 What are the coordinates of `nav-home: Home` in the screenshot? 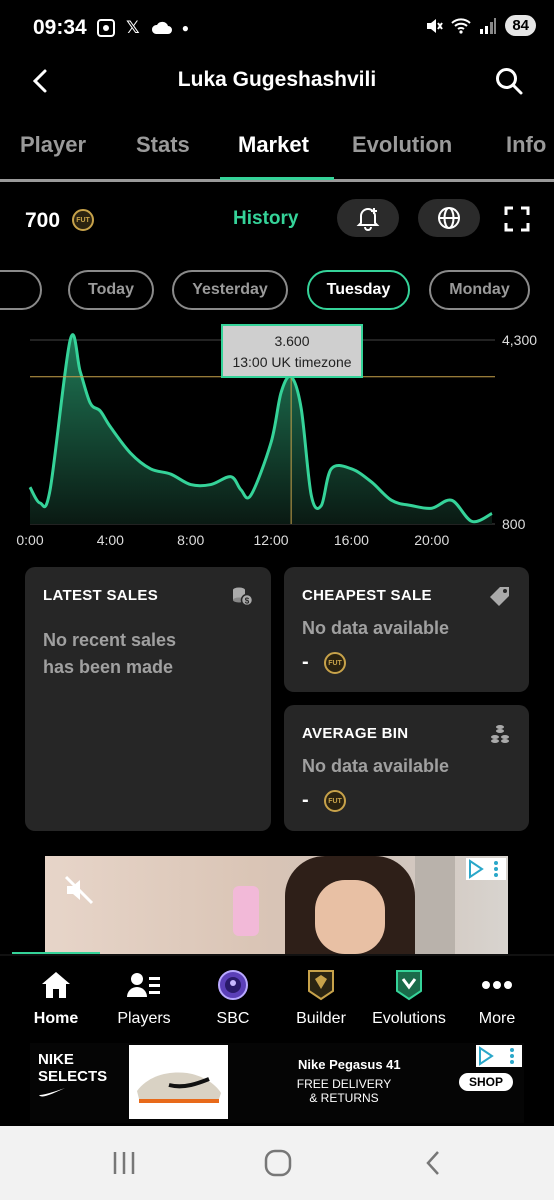 It's located at (56, 998).